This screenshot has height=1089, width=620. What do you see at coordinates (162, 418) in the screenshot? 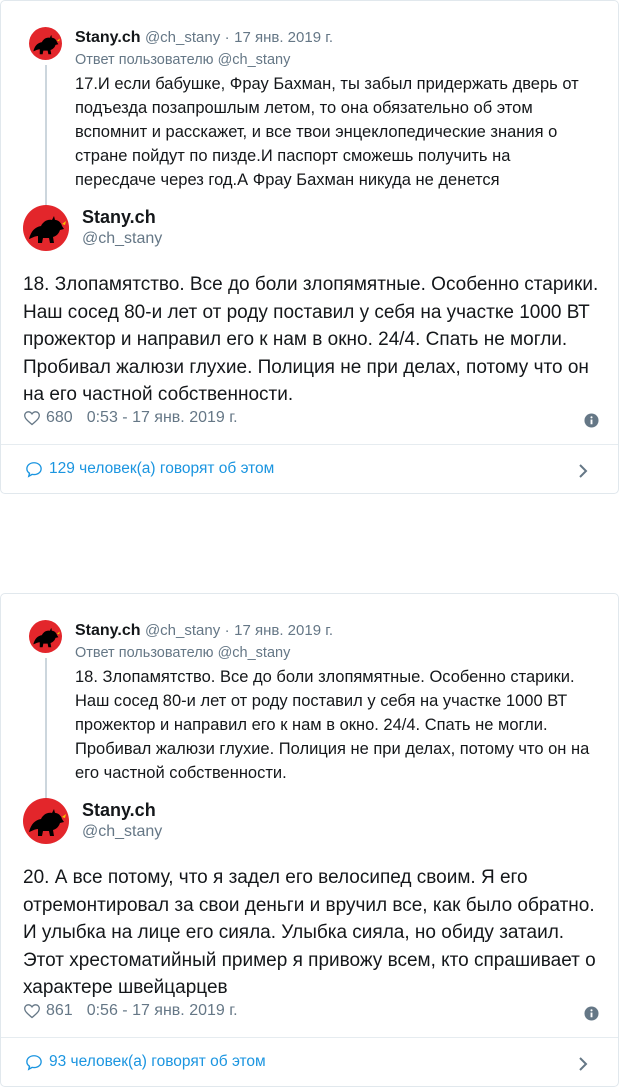
I see `tweet-timestamp: 0:53 - 17 янв. 2019 г.` at bounding box center [162, 418].